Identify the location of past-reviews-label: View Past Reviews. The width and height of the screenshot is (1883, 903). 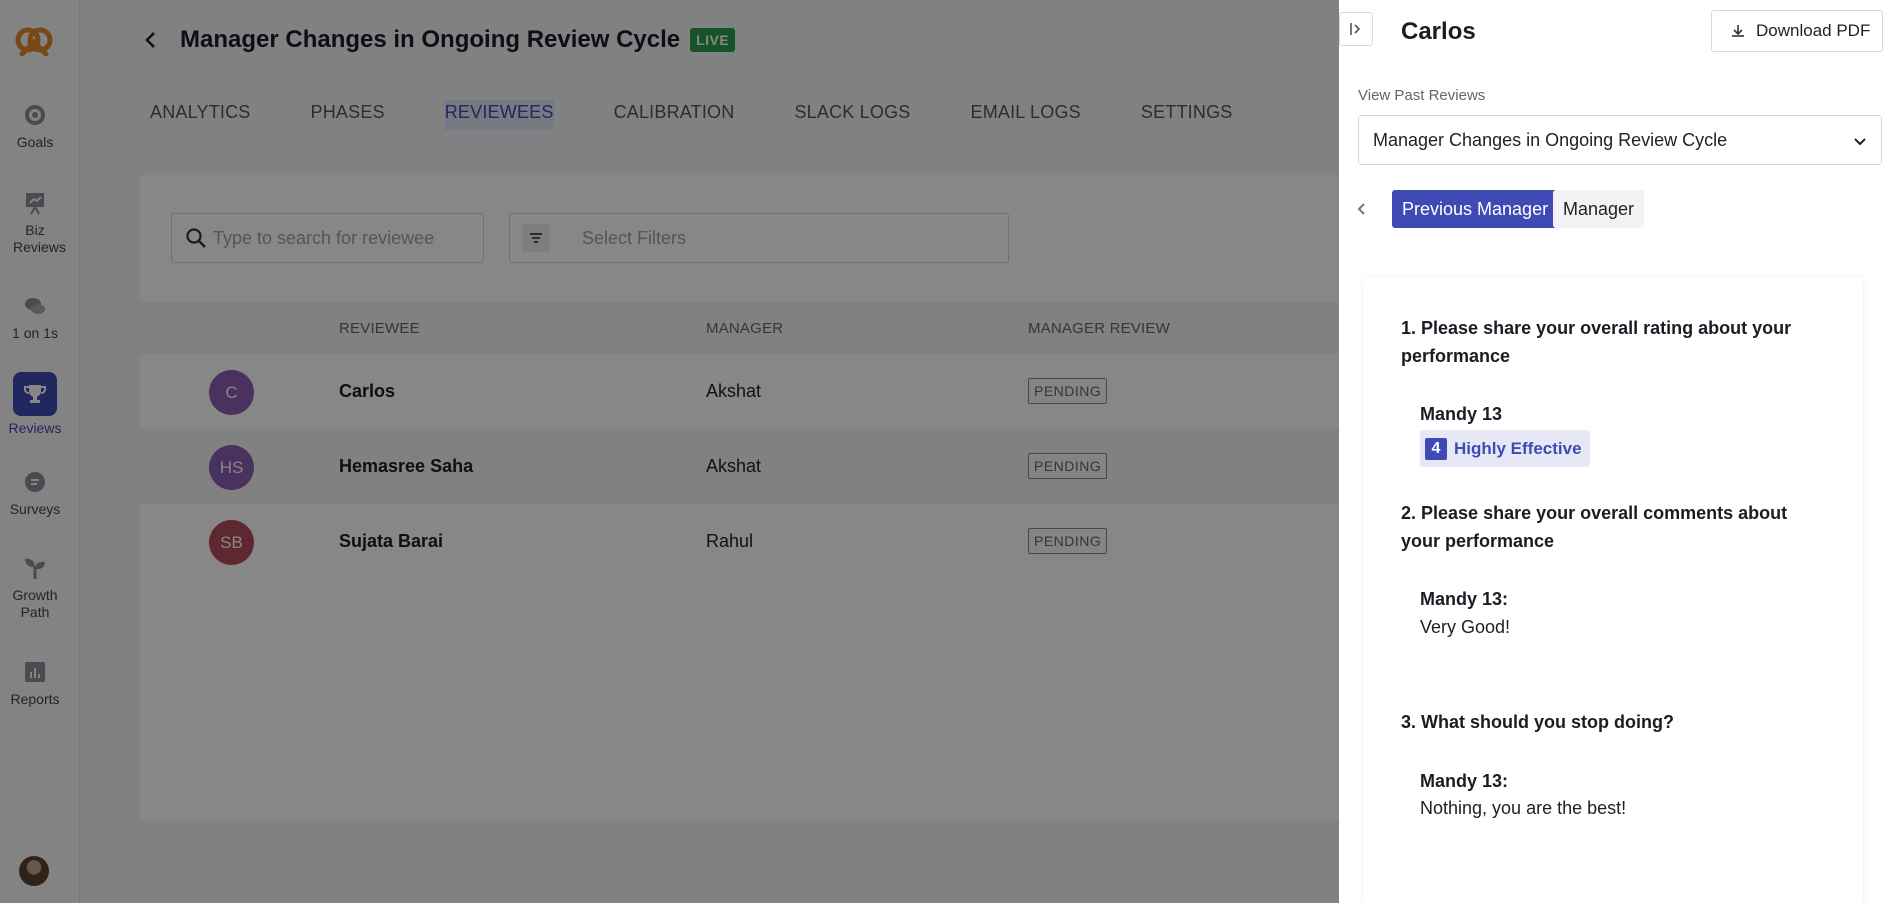
(1422, 95).